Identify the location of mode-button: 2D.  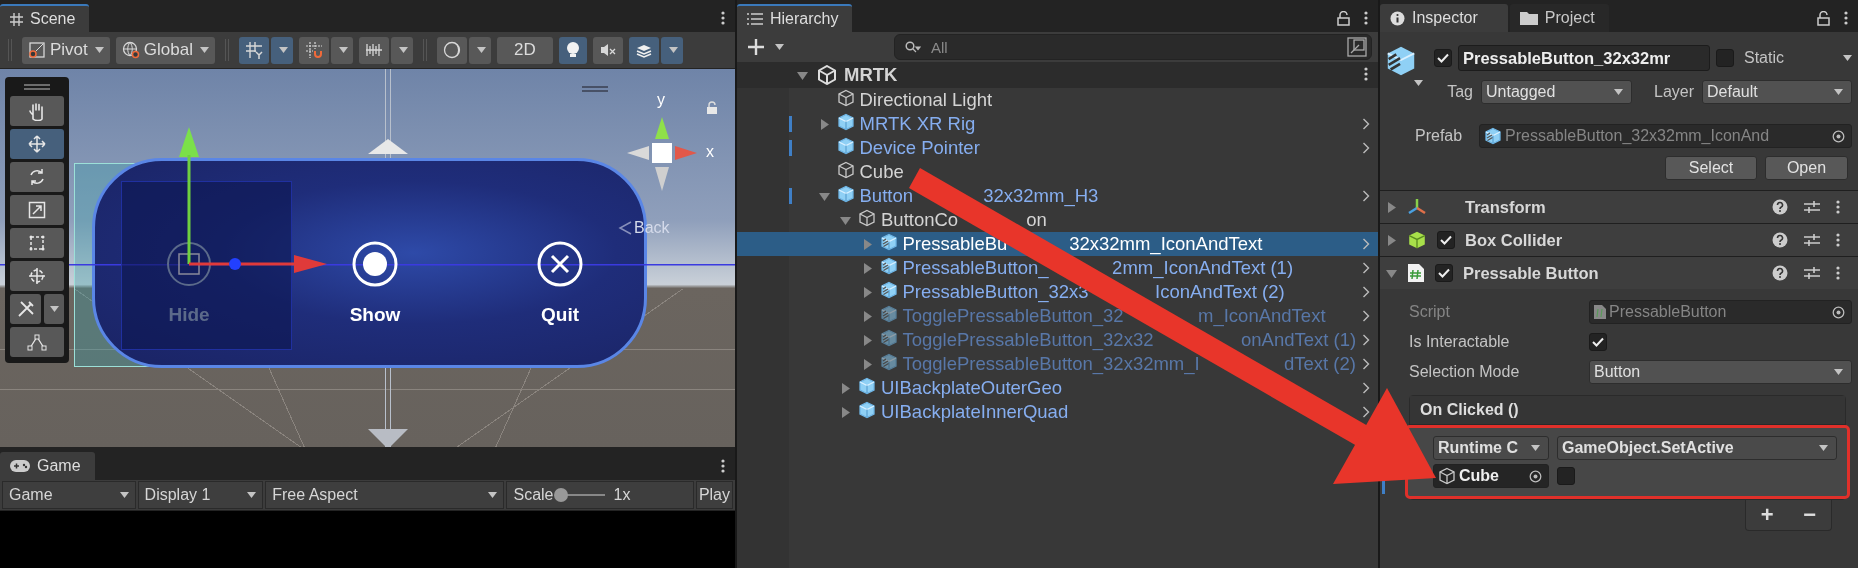
(524, 50).